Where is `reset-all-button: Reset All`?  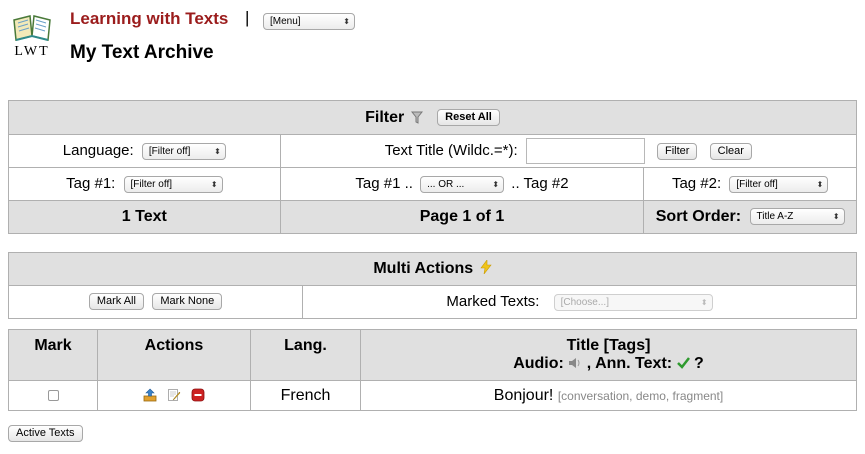 reset-all-button: Reset All is located at coordinates (468, 117).